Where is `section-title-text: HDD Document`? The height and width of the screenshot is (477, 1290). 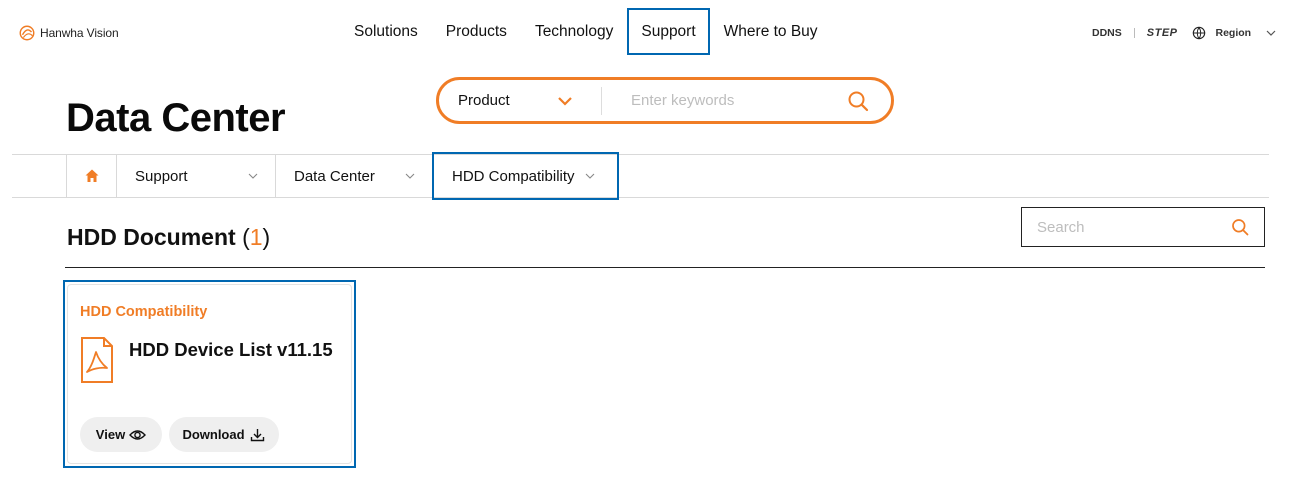 section-title-text: HDD Document is located at coordinates (151, 237).